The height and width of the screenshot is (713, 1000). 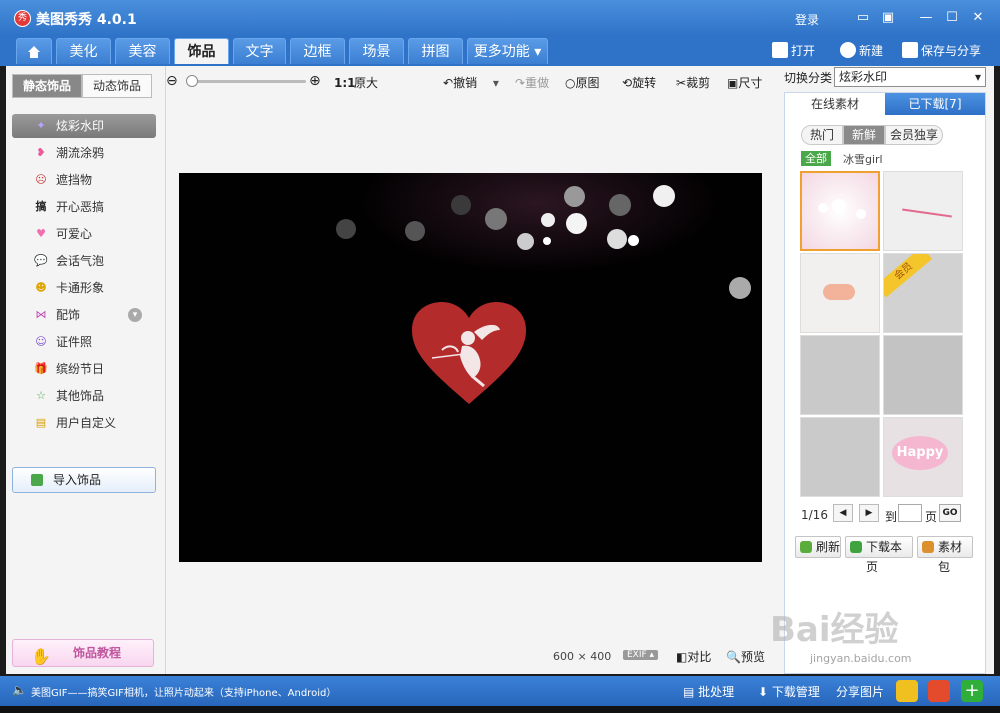 What do you see at coordinates (744, 83) in the screenshot?
I see `resize-button: ▣尺寸` at bounding box center [744, 83].